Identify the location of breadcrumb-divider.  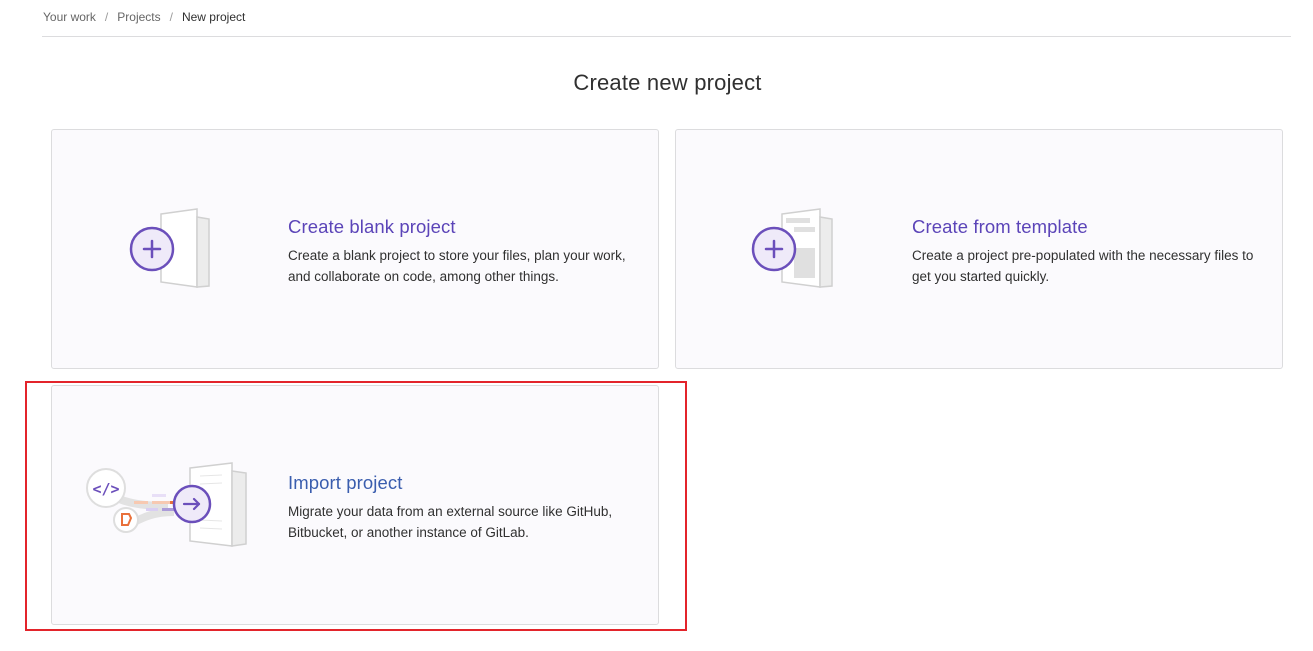
(666, 36).